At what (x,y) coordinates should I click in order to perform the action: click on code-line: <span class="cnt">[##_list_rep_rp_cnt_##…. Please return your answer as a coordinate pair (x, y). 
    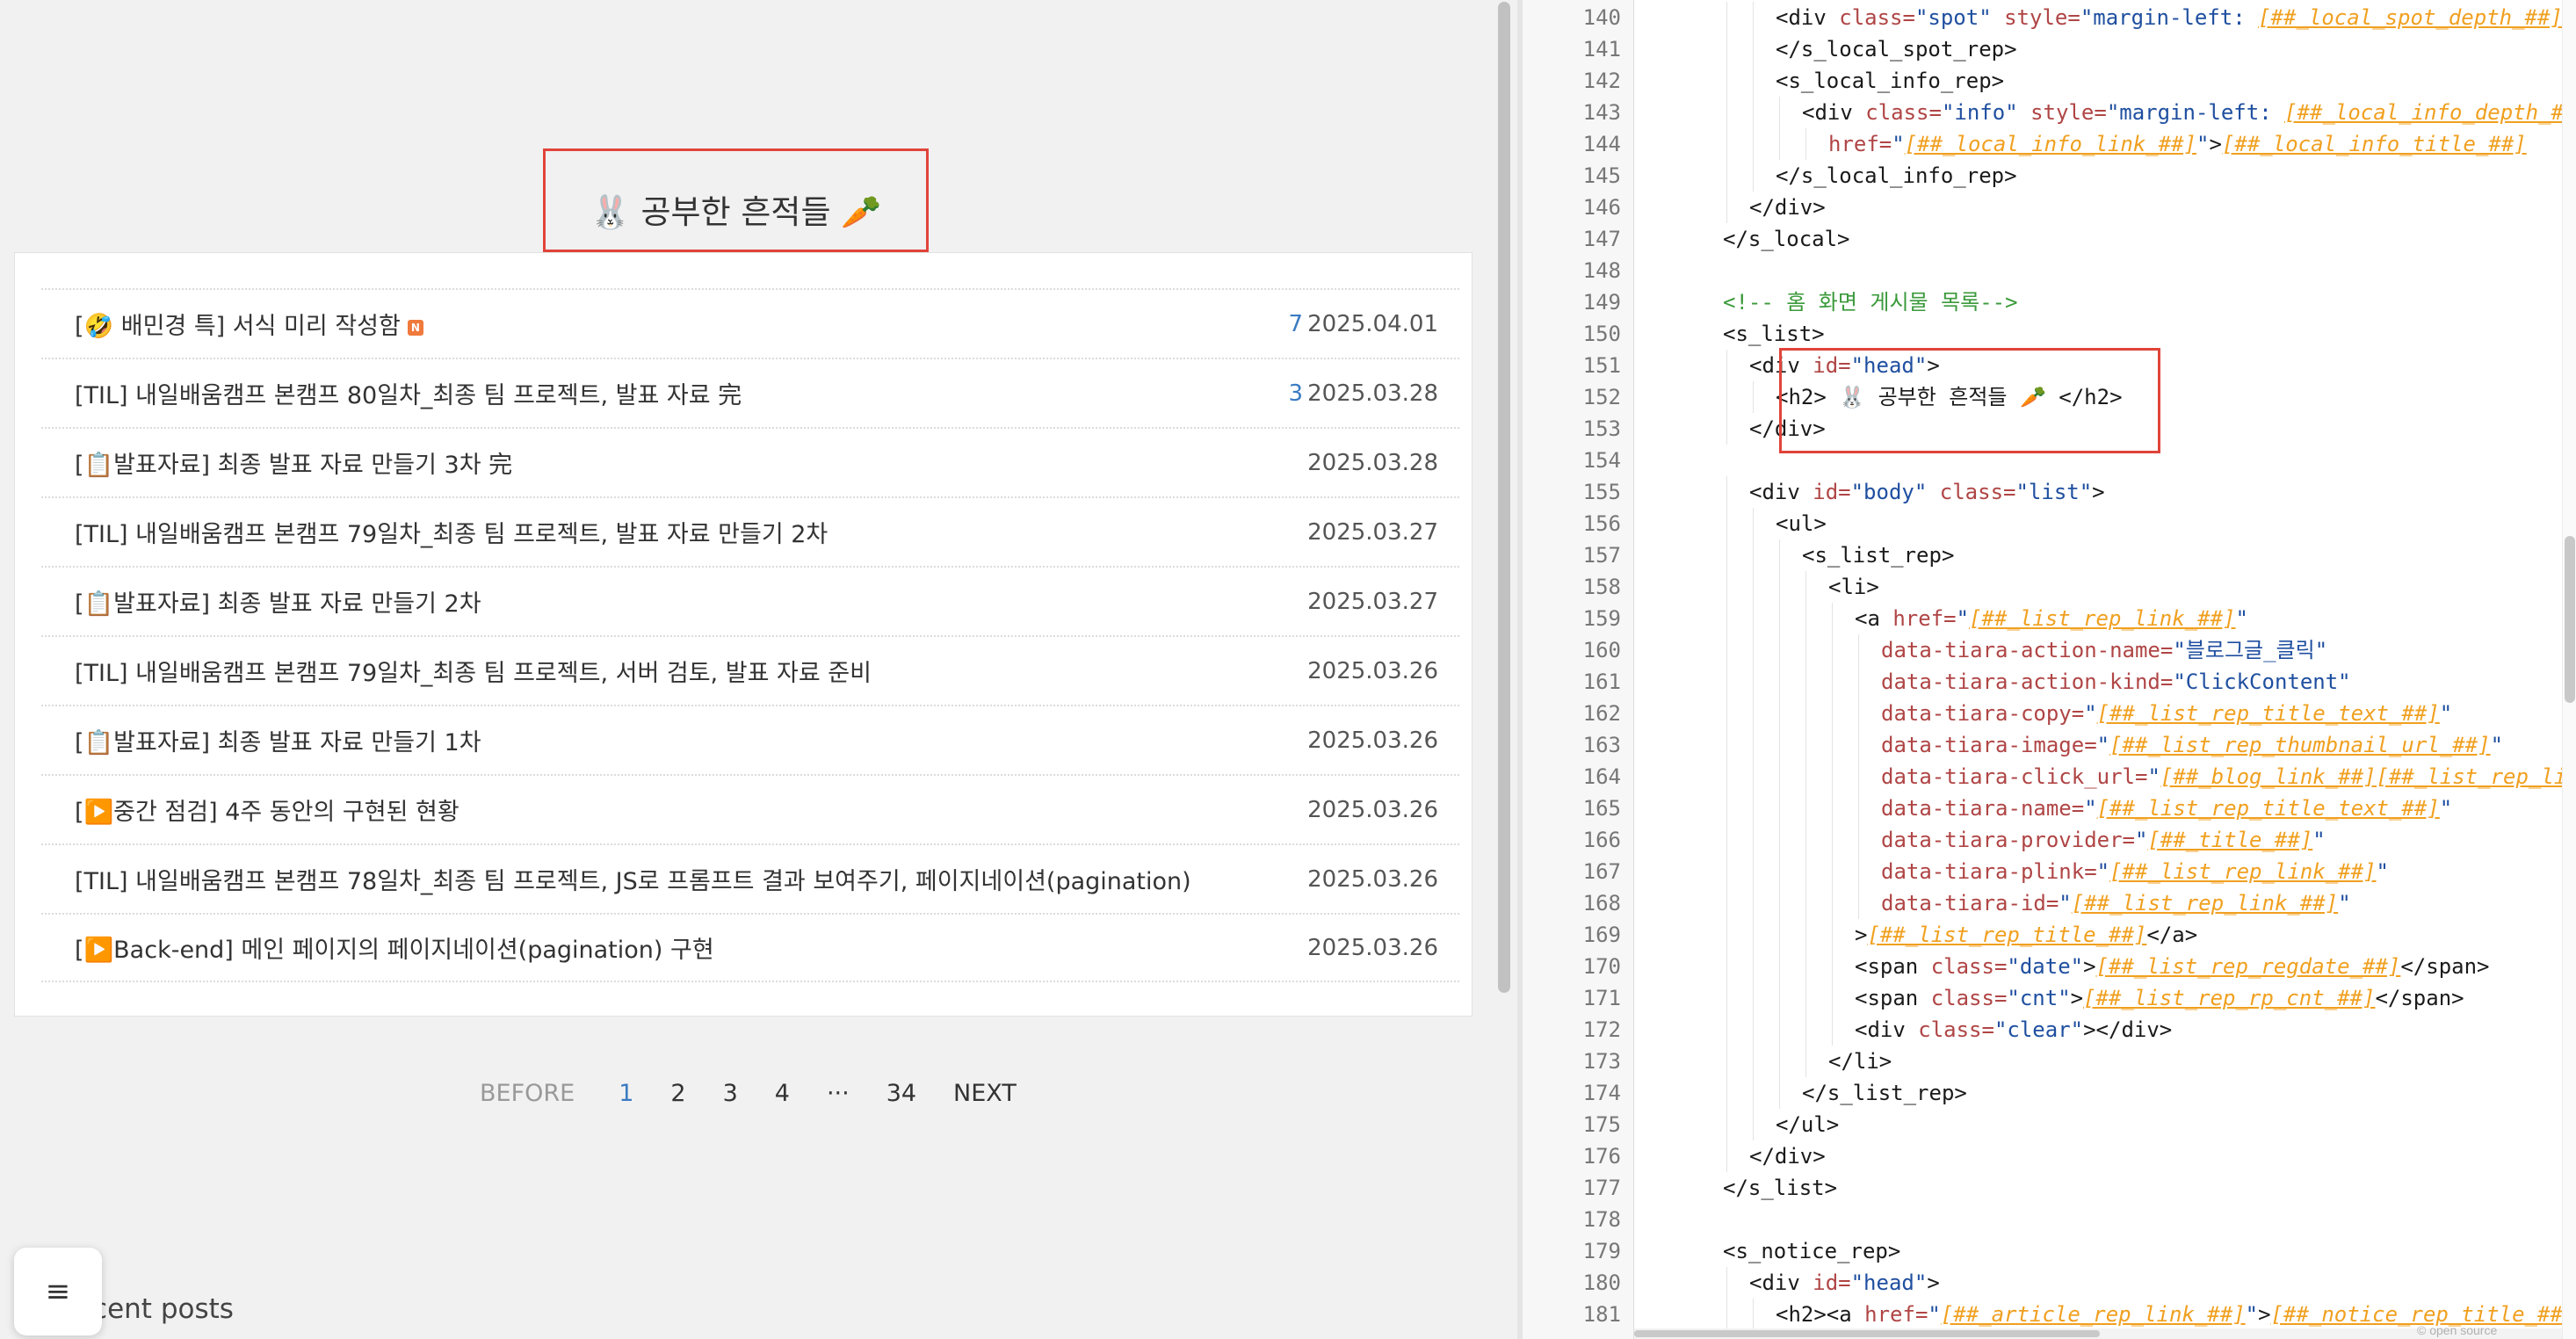
    Looking at the image, I should click on (2159, 998).